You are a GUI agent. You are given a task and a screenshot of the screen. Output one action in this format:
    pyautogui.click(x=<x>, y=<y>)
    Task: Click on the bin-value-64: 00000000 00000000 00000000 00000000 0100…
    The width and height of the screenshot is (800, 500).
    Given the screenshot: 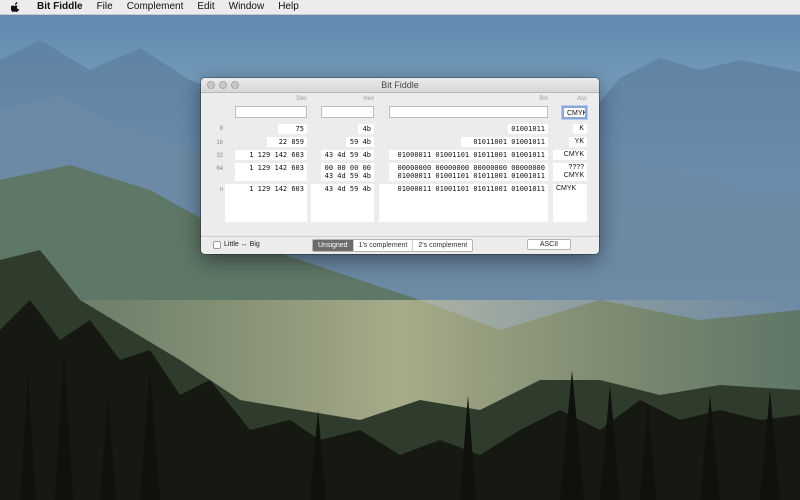 What is the action you would take?
    pyautogui.click(x=468, y=172)
    